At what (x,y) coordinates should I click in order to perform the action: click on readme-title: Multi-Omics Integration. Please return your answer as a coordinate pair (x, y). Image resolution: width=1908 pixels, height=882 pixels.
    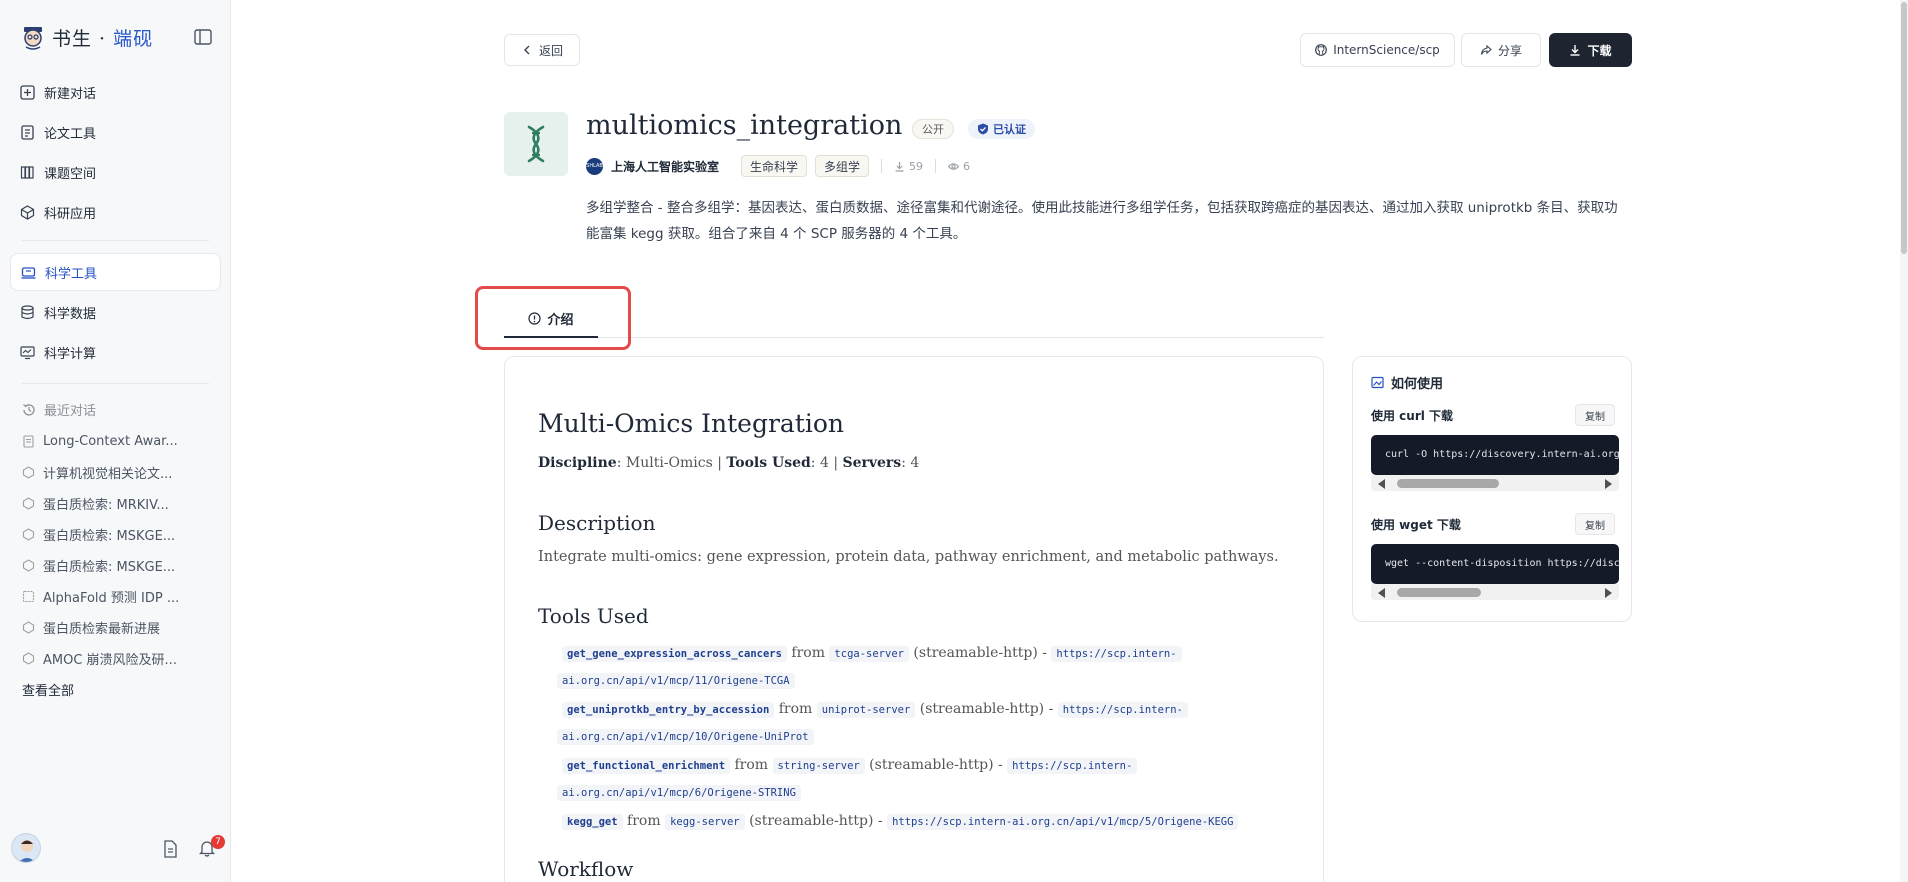
    Looking at the image, I should click on (691, 423).